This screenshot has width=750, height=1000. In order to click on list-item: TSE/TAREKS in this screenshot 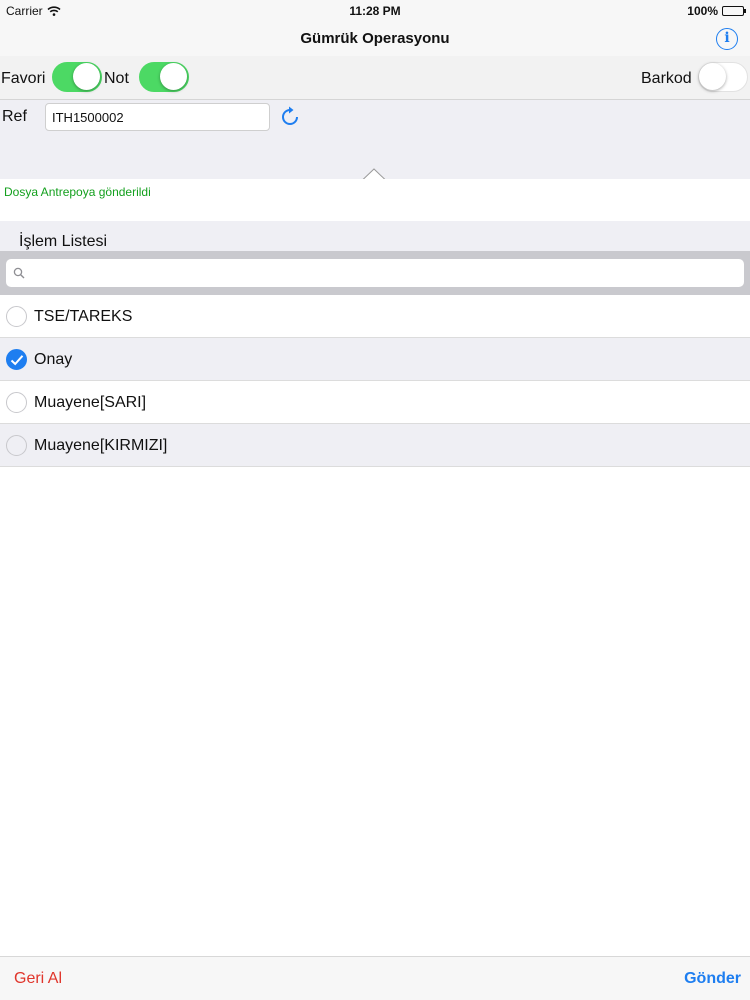, I will do `click(375, 316)`.